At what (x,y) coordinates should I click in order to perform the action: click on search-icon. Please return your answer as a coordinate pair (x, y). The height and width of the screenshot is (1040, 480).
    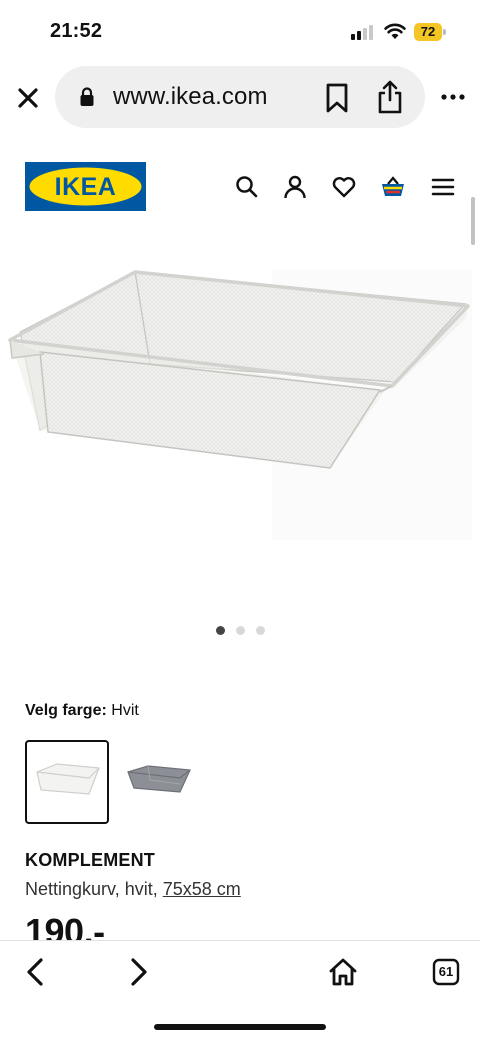
    Looking at the image, I should click on (247, 187).